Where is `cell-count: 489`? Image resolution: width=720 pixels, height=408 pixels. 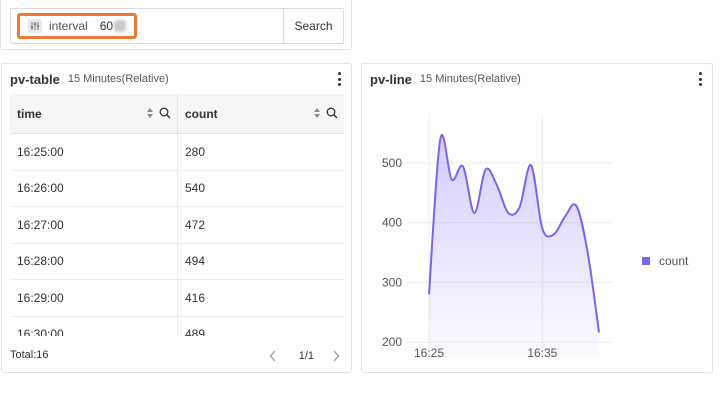
cell-count: 489 is located at coordinates (195, 331).